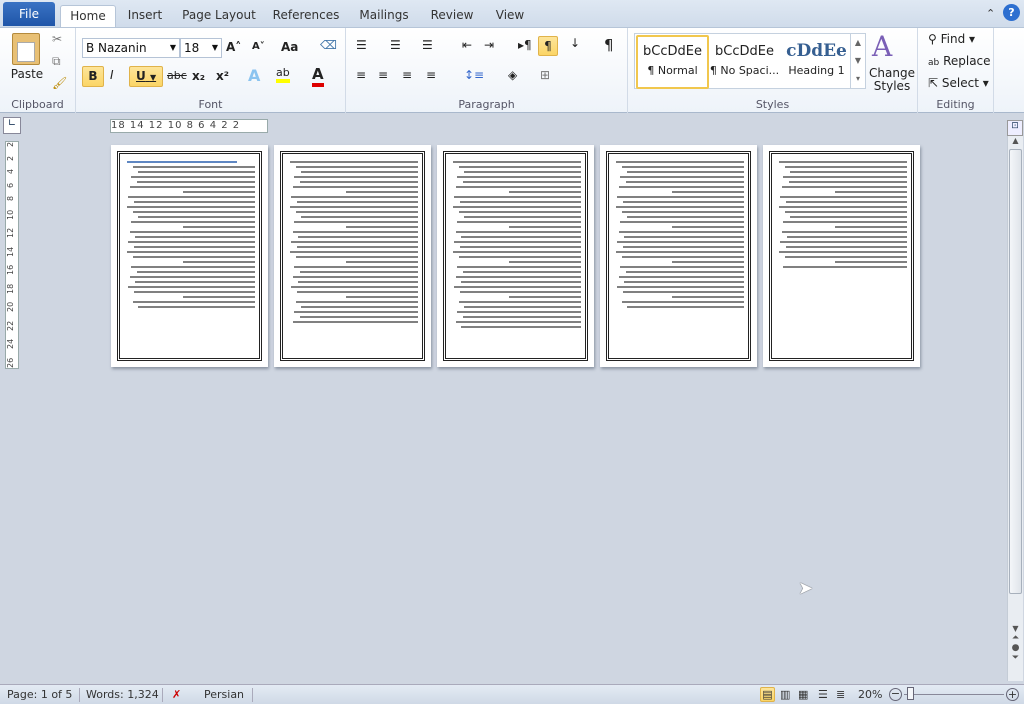 This screenshot has width=1024, height=704. I want to click on draft-icon: ≣, so click(840, 694).